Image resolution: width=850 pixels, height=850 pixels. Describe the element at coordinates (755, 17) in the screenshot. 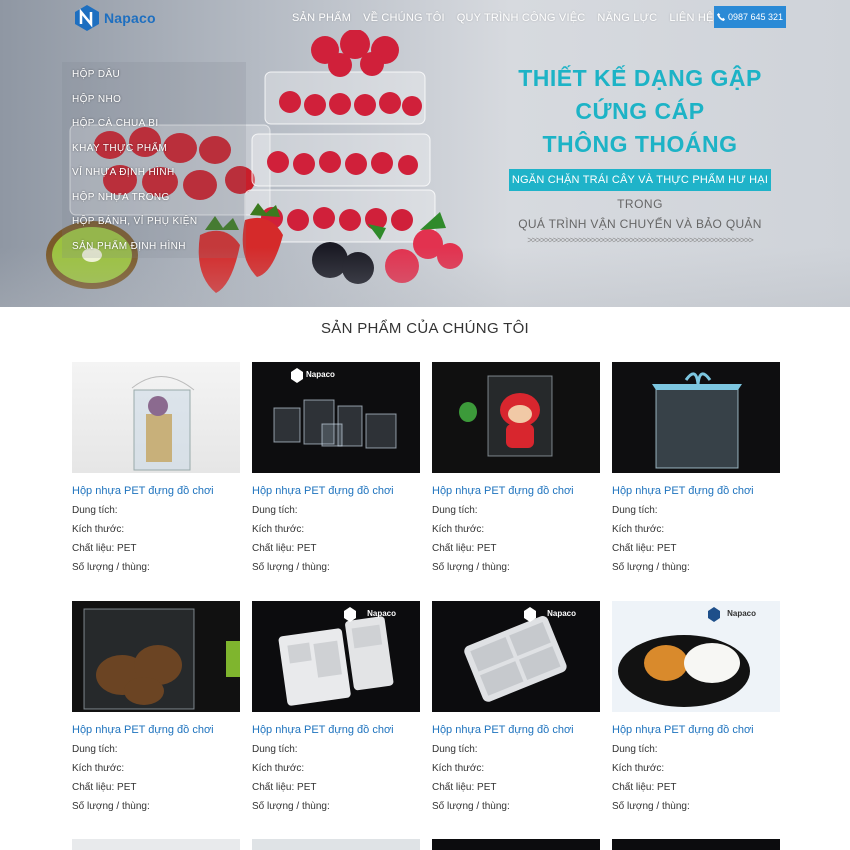

I see `phone-number: 0987 645 321` at that location.